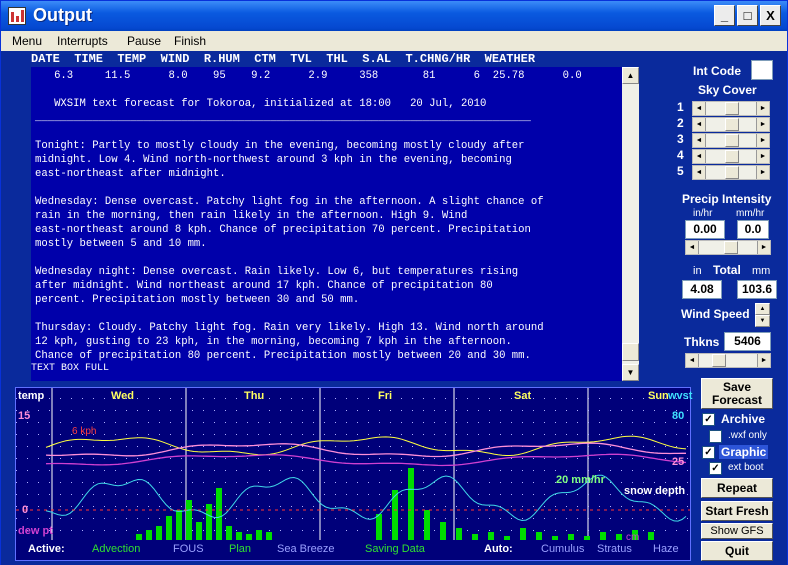 This screenshot has width=788, height=565. Describe the element at coordinates (737, 393) in the screenshot. I see `save-forecast-button: Save Forecast` at that location.